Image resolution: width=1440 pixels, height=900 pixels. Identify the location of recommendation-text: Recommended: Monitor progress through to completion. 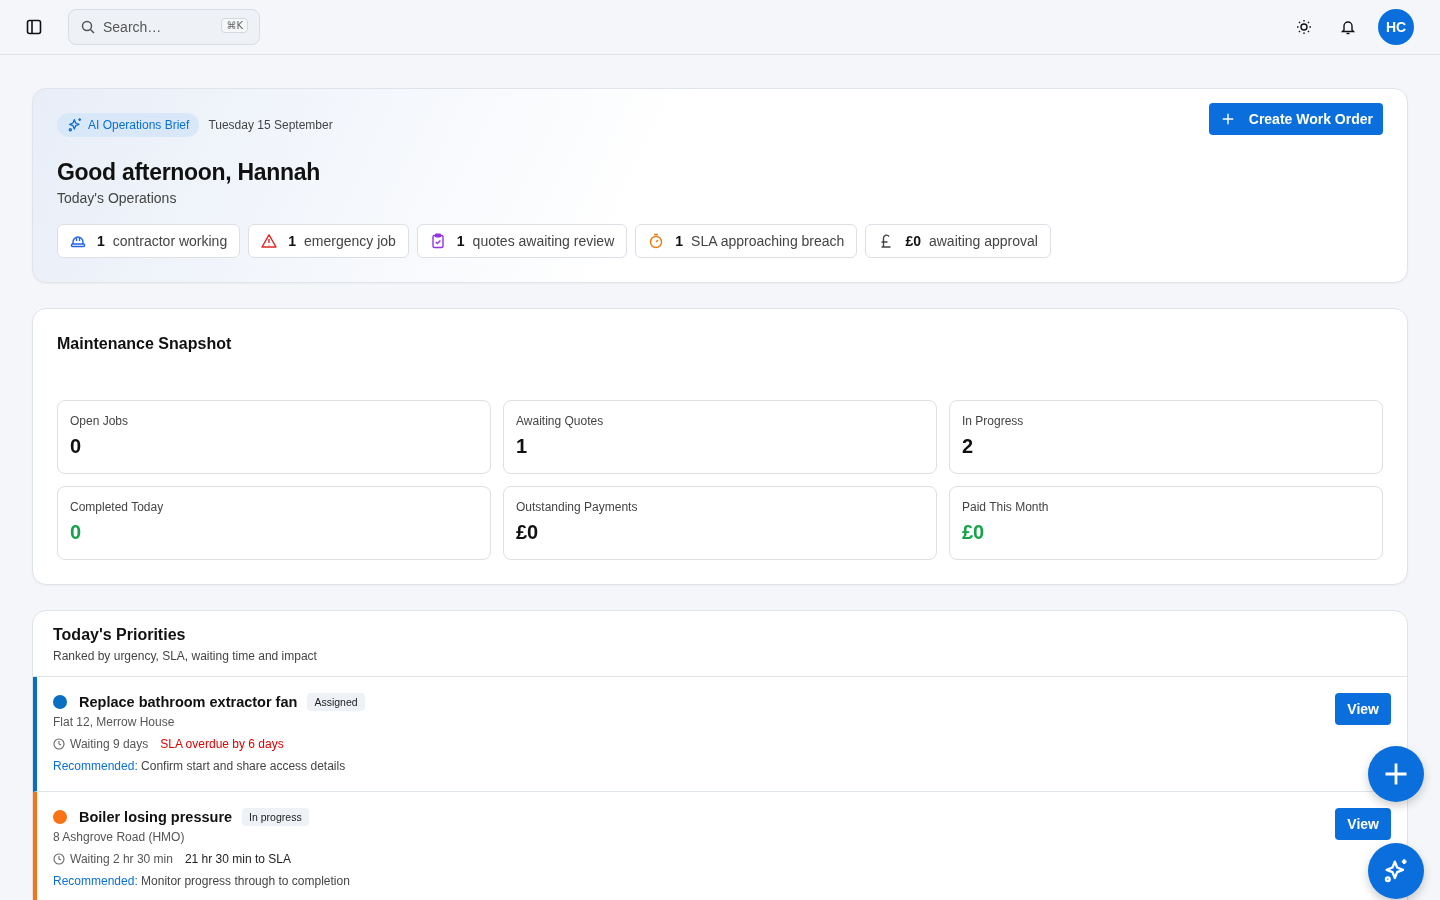
(202, 881).